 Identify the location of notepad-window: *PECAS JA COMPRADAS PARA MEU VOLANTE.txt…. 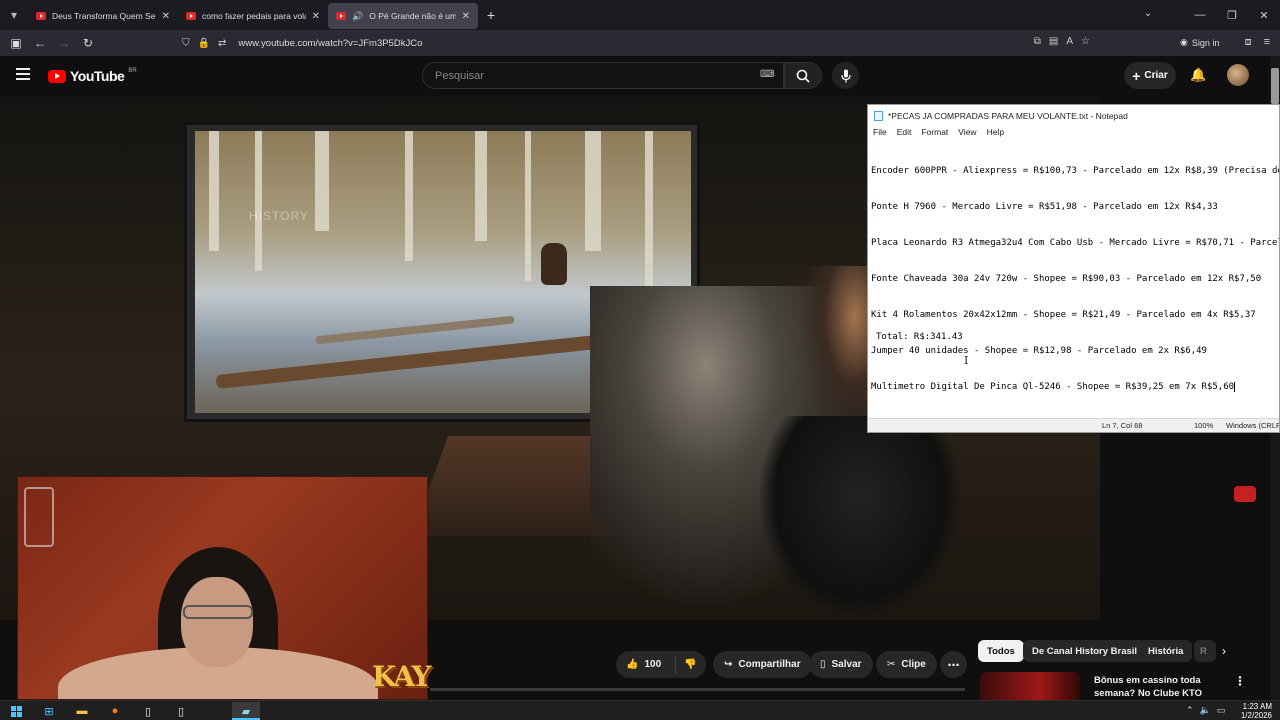
(1073, 268).